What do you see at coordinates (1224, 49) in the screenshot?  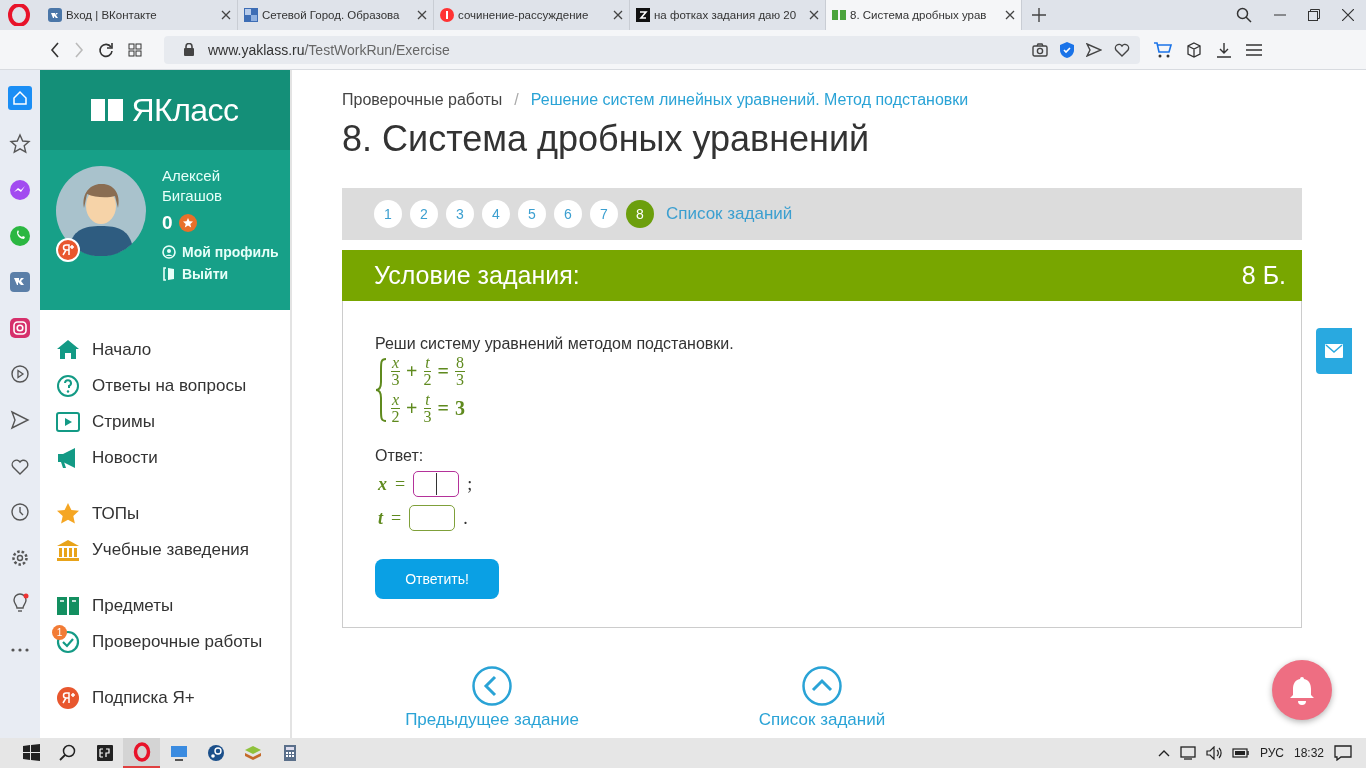 I see `download-icon` at bounding box center [1224, 49].